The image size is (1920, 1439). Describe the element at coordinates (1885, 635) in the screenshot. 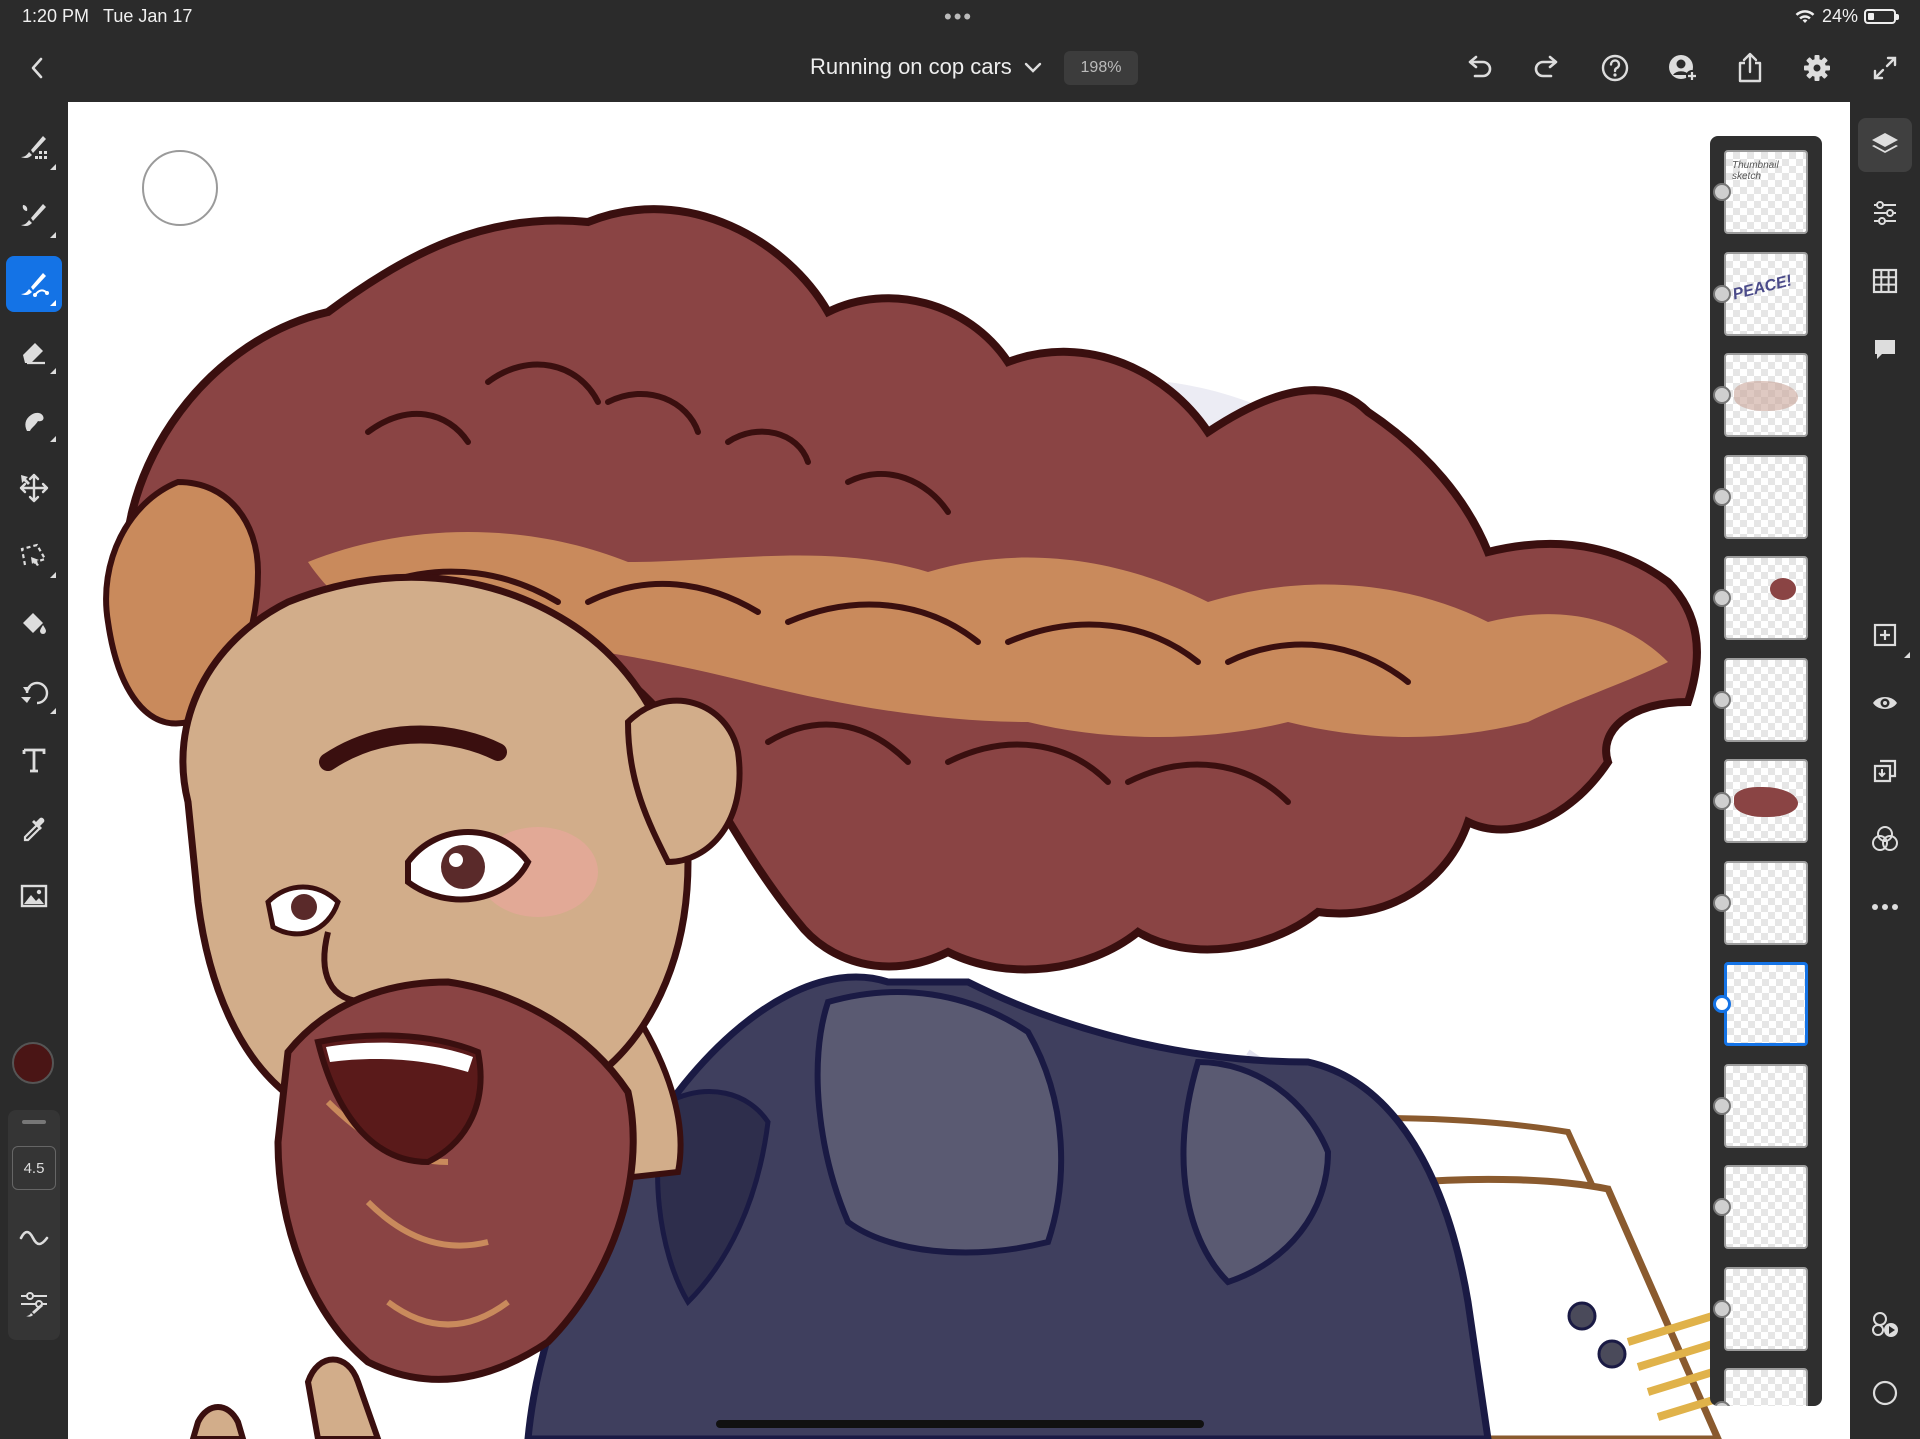

I see `add-layer-button` at that location.